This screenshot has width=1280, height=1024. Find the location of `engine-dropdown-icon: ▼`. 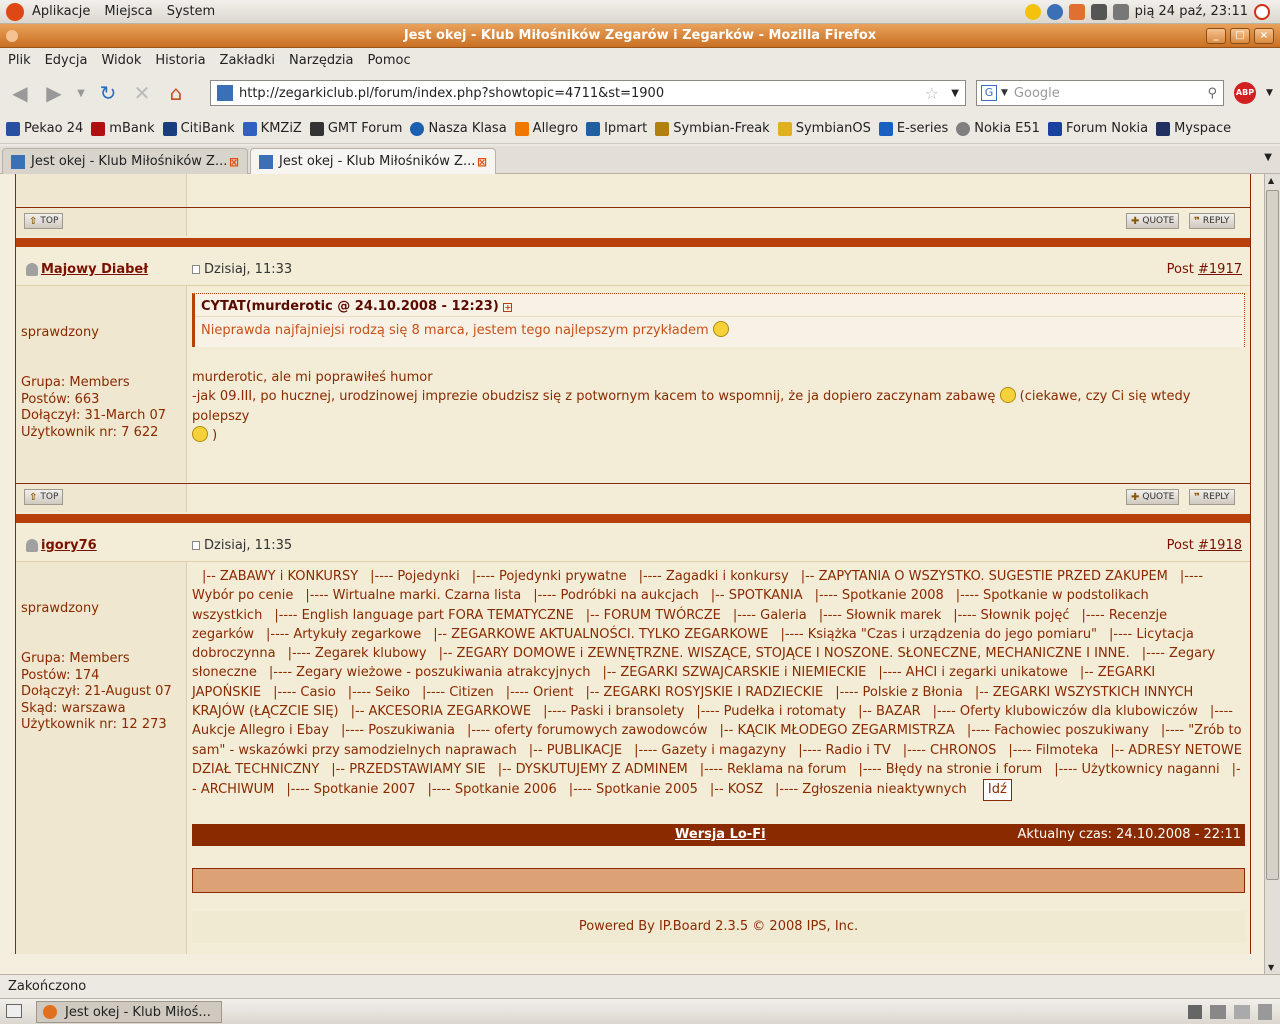

engine-dropdown-icon: ▼ is located at coordinates (1004, 93).